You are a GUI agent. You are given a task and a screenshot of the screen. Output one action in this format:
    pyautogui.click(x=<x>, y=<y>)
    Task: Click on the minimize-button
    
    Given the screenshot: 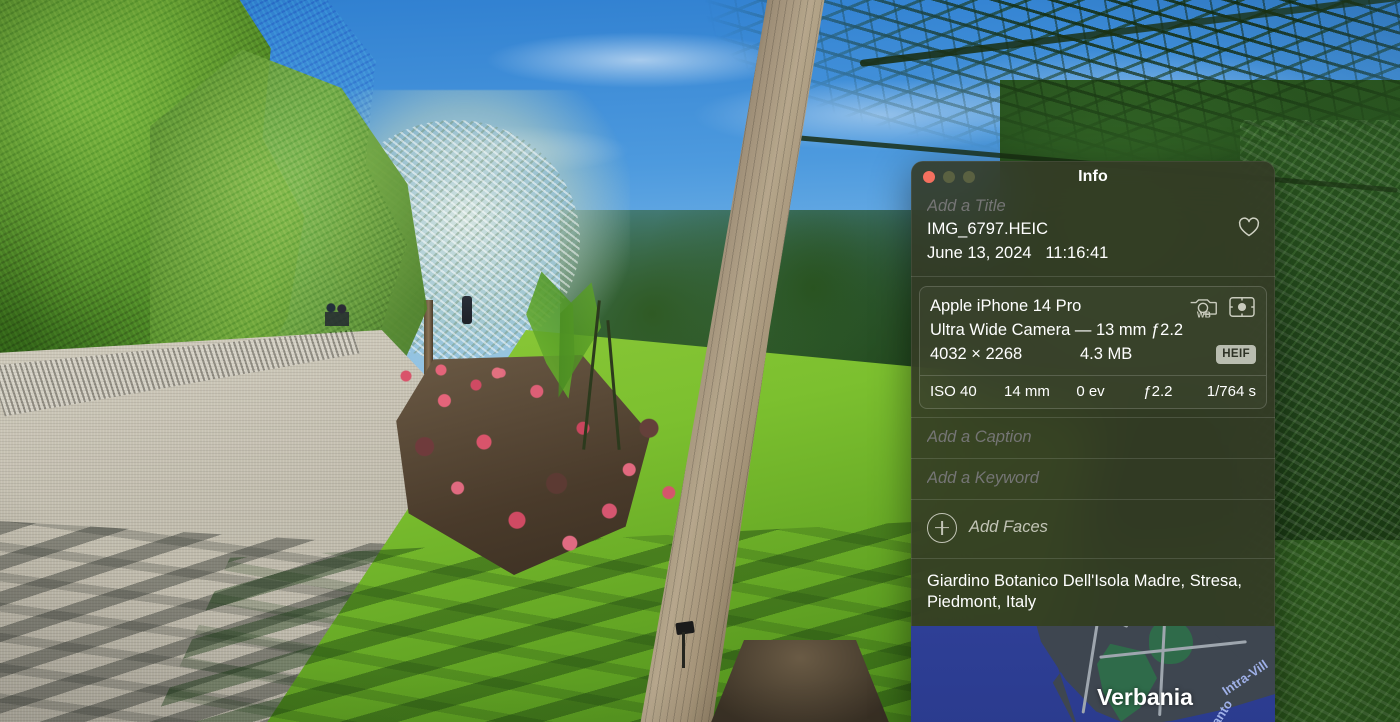 What is the action you would take?
    pyautogui.click(x=949, y=177)
    